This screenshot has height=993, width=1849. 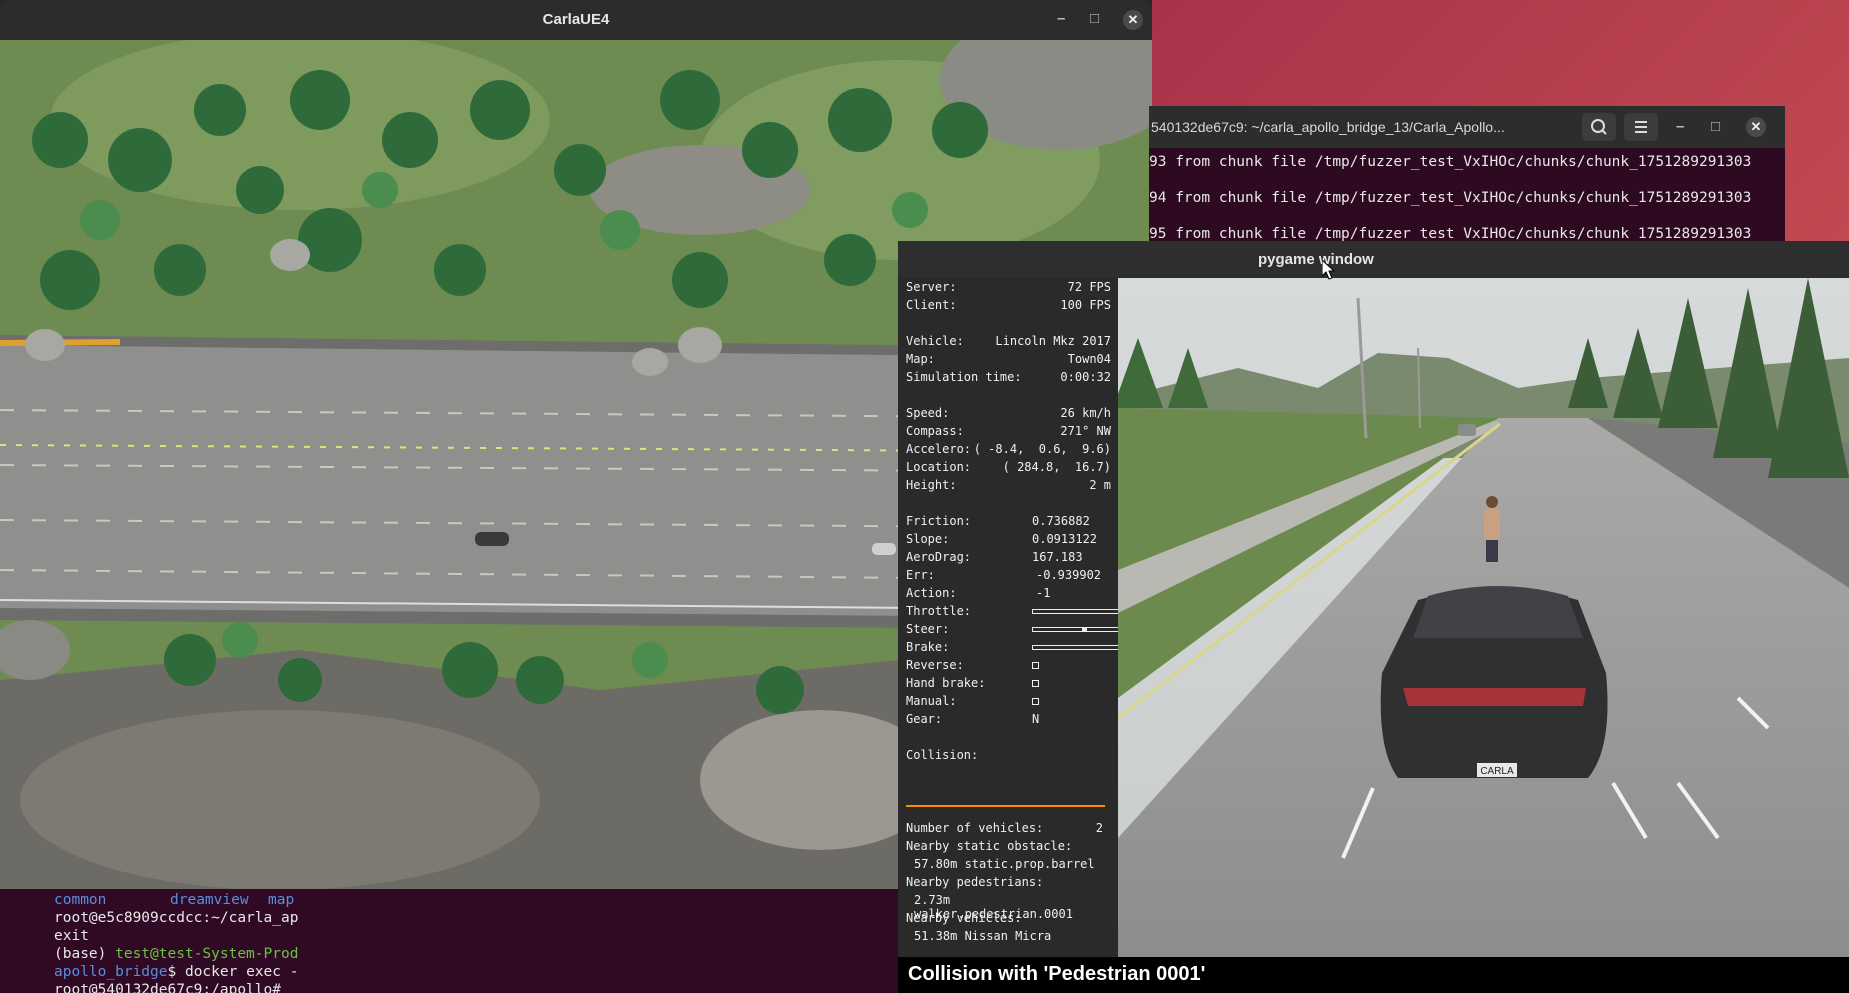 What do you see at coordinates (935, 665) in the screenshot?
I see `hud-label: Reverse:` at bounding box center [935, 665].